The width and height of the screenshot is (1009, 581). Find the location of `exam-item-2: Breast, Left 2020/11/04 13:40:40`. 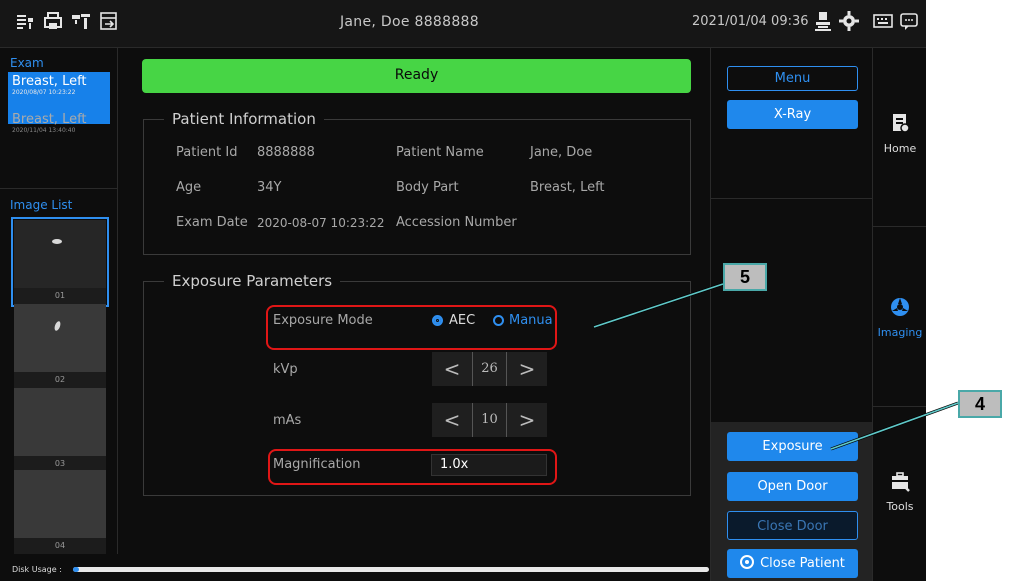

exam-item-2: Breast, Left 2020/11/04 13:40:40 is located at coordinates (59, 136).